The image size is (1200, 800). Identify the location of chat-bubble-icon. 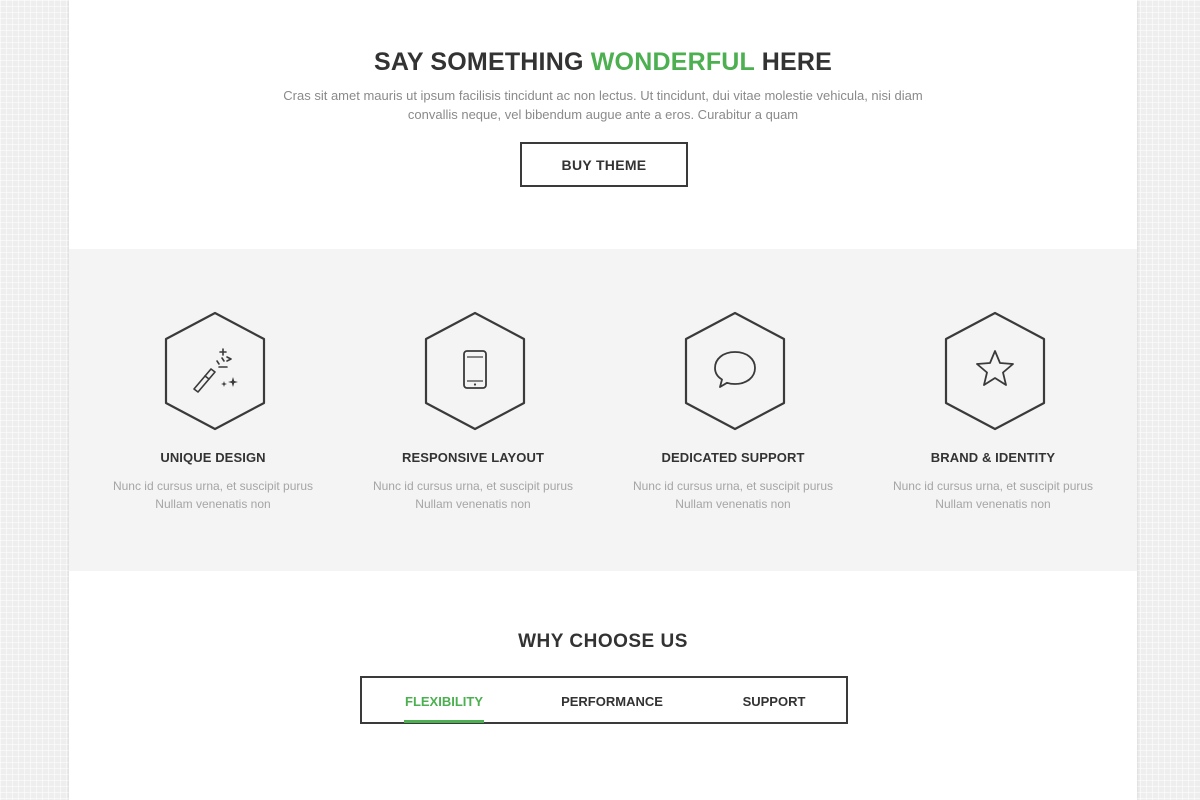
(735, 371).